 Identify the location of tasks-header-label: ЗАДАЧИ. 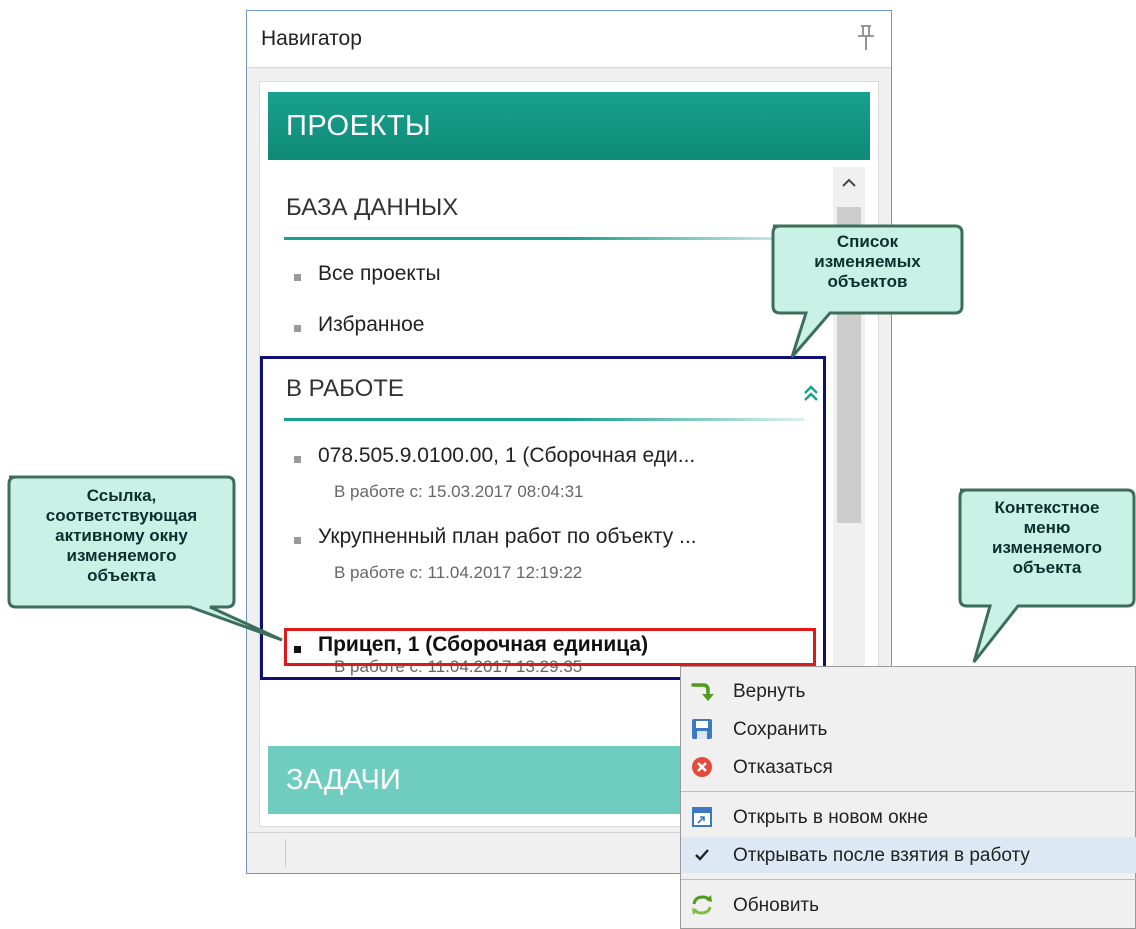
(343, 780).